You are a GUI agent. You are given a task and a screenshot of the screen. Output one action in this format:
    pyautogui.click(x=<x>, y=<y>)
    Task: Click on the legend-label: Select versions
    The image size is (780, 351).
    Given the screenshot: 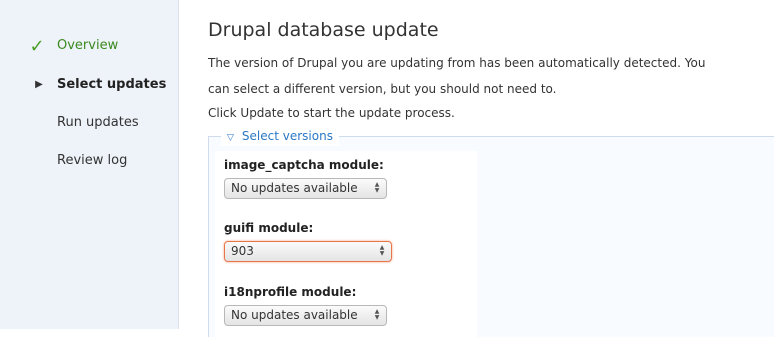 What is the action you would take?
    pyautogui.click(x=287, y=136)
    